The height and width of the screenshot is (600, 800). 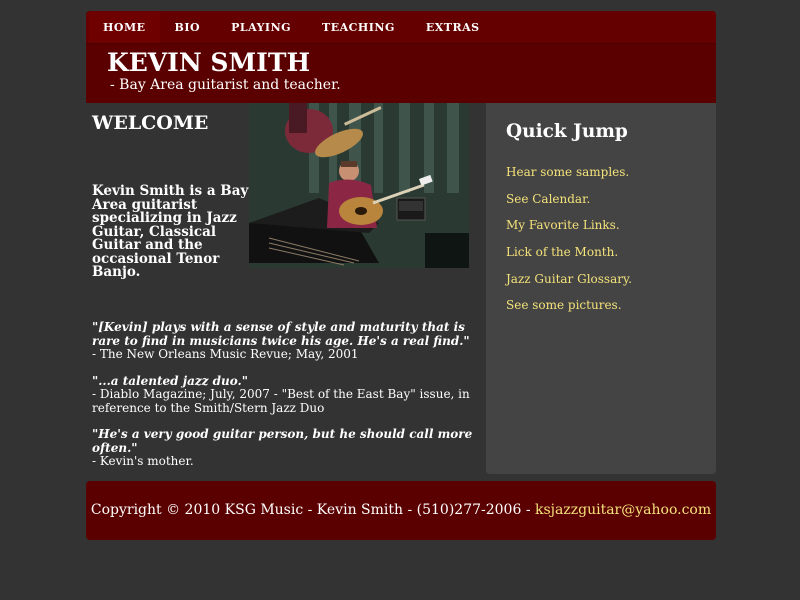 I want to click on guitarist-photo-image, so click(x=359, y=185).